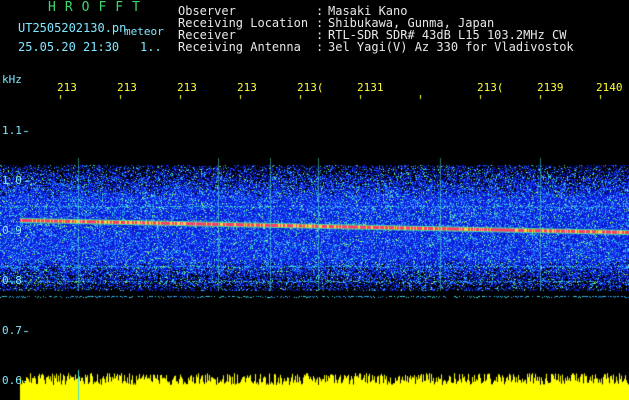 Image resolution: width=629 pixels, height=400 pixels. I want to click on capture-datetime: 25.05.20 21:30, so click(69, 47).